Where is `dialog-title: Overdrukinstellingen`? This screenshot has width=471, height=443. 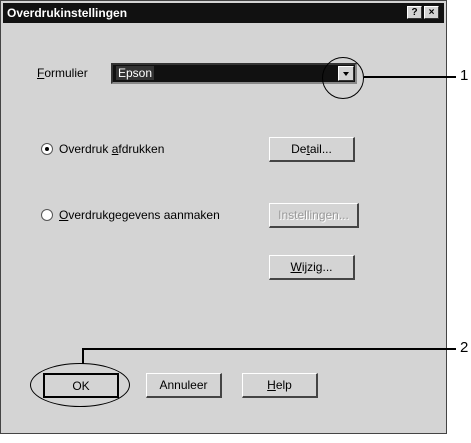
dialog-title: Overdrukinstellingen is located at coordinates (67, 13).